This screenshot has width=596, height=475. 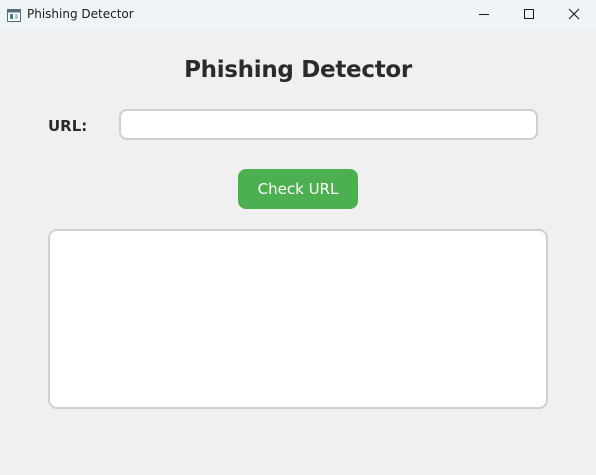 I want to click on url-label: URL:, so click(x=68, y=126).